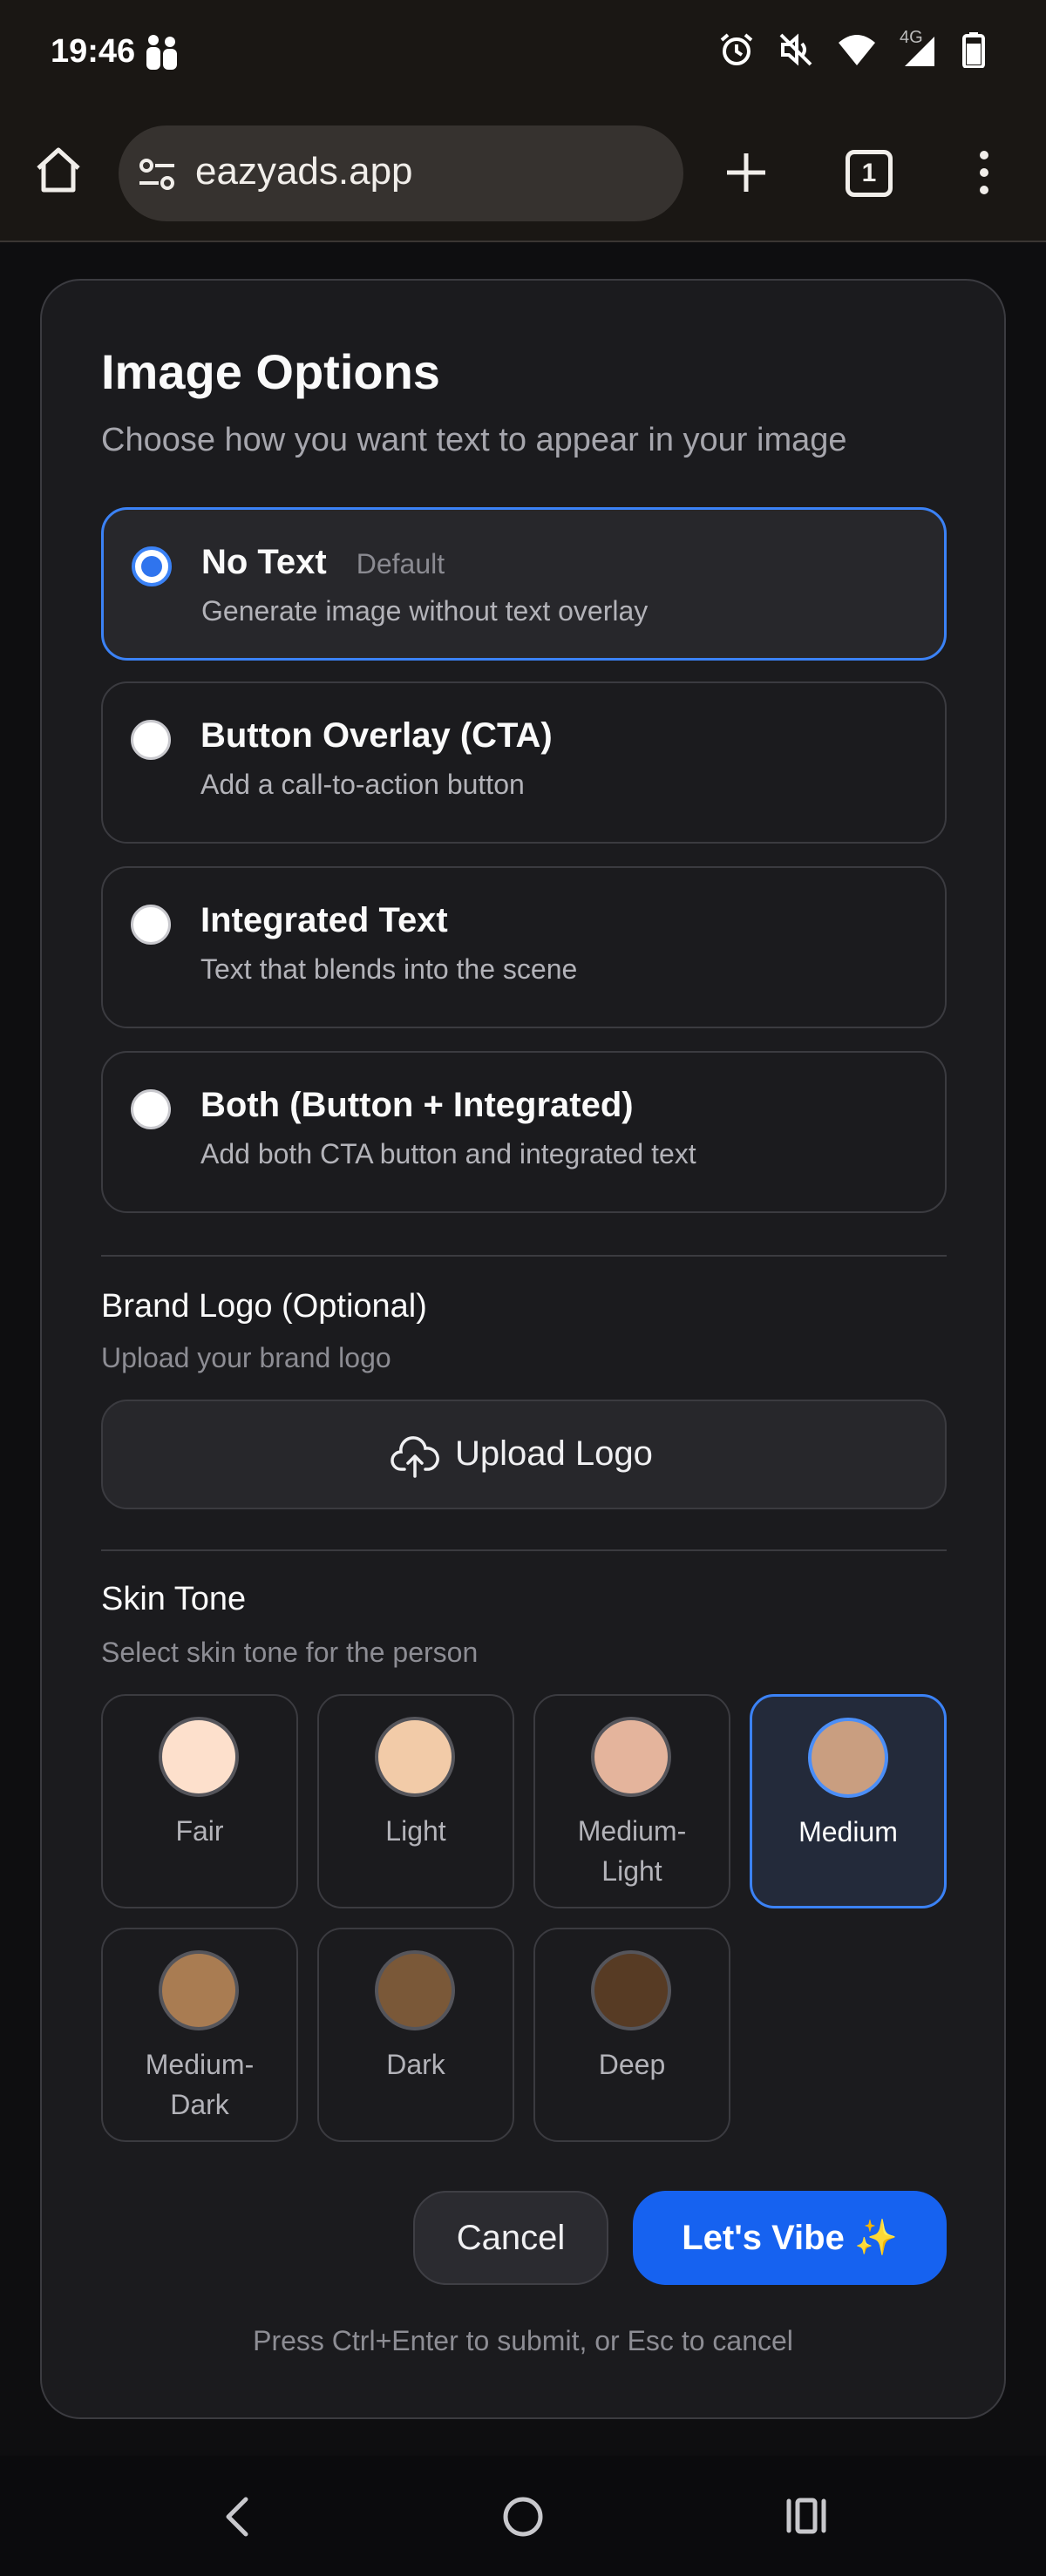 This screenshot has width=1046, height=2576. I want to click on brand-logo-title: Brand Logo (Optional), so click(264, 1307).